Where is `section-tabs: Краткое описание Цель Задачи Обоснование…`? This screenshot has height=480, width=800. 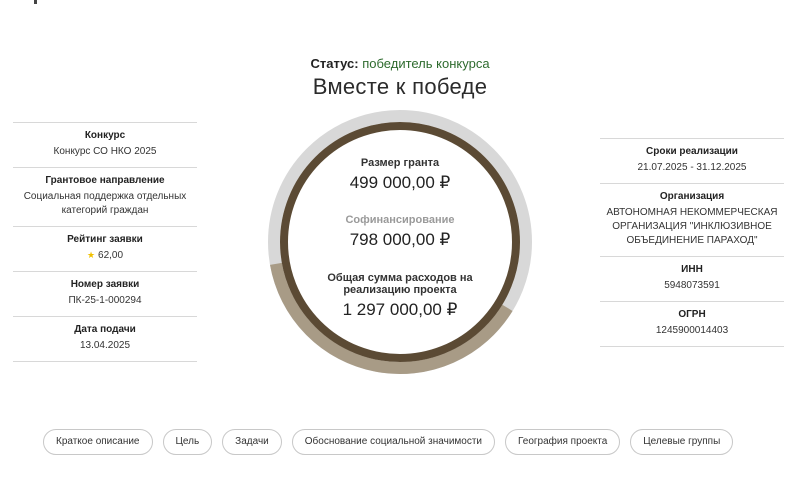
section-tabs: Краткое описание Цель Задачи Обоснование… is located at coordinates (388, 442).